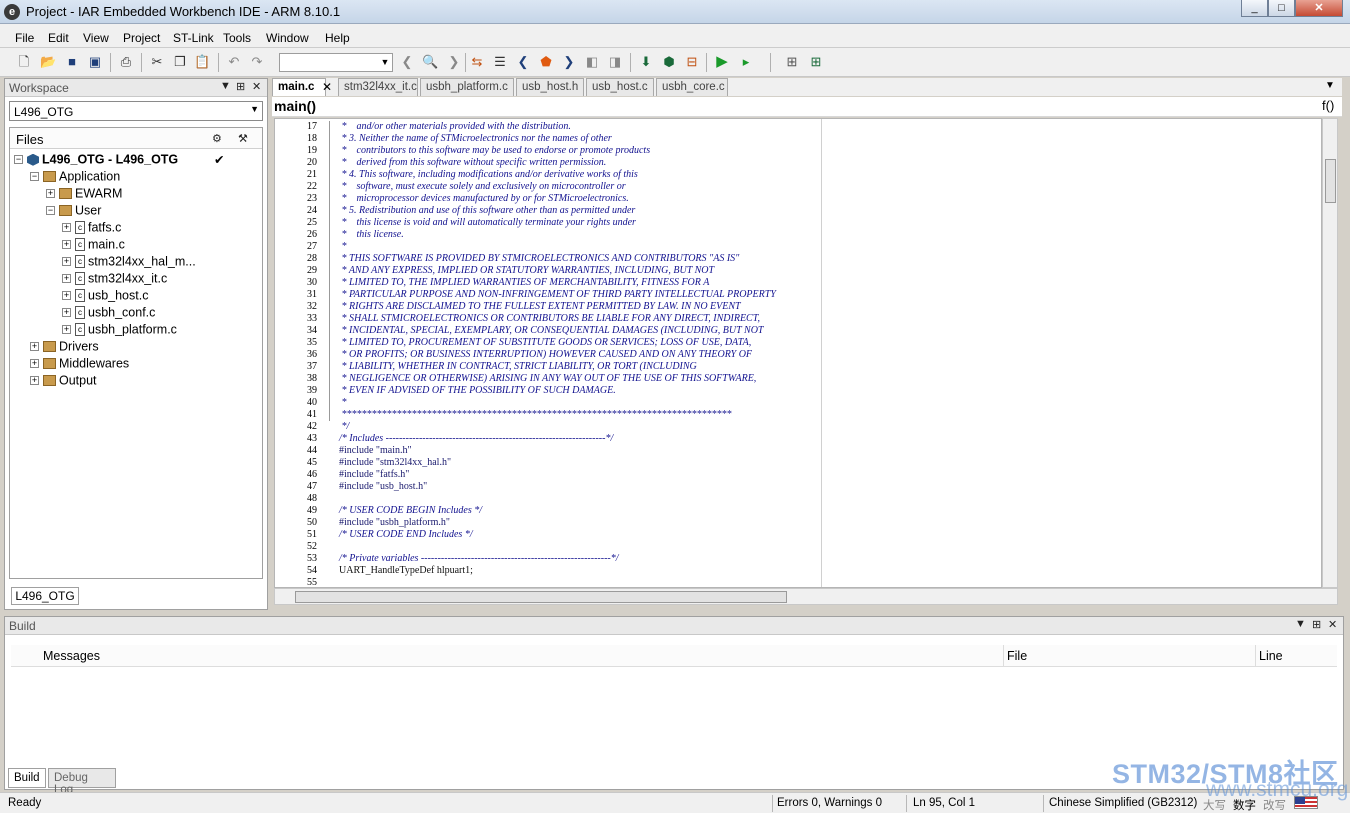 The width and height of the screenshot is (1350, 813). What do you see at coordinates (180, 62) in the screenshot?
I see `copy-icon: ❐` at bounding box center [180, 62].